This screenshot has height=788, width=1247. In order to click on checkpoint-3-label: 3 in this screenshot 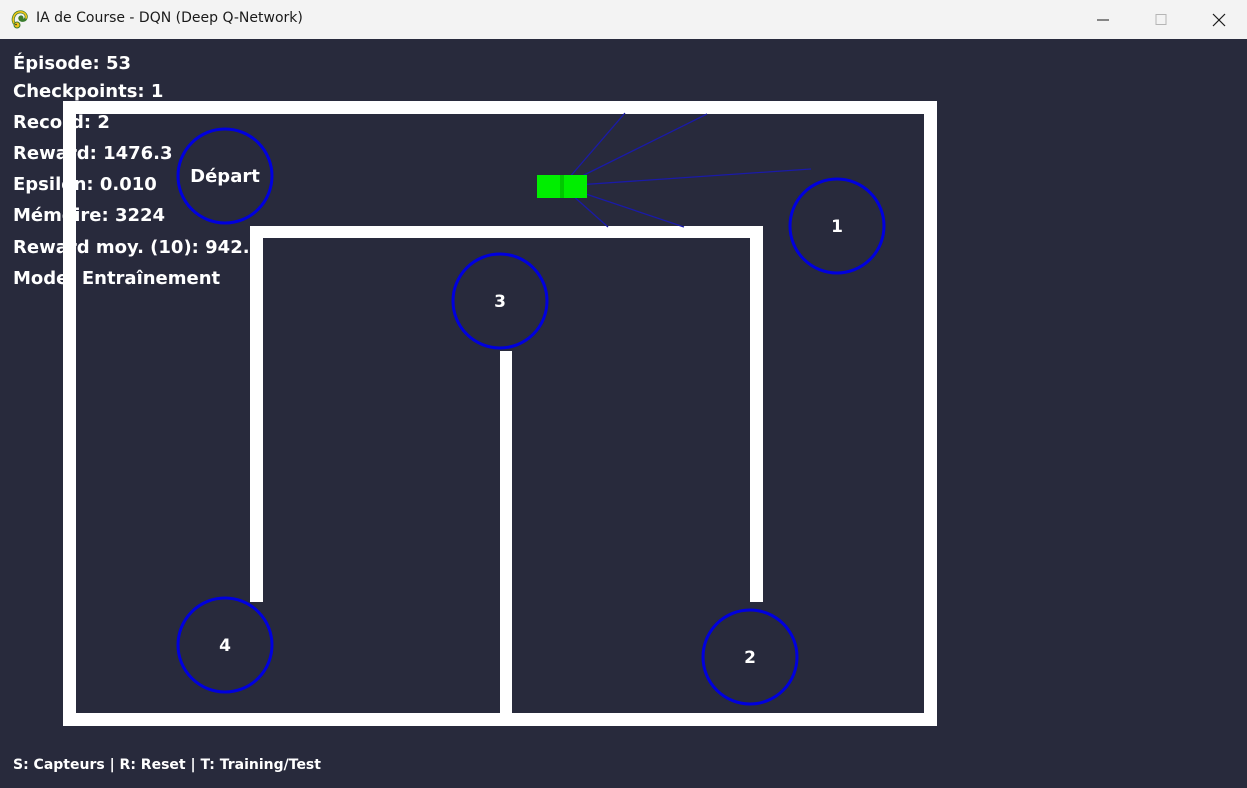, I will do `click(500, 302)`.